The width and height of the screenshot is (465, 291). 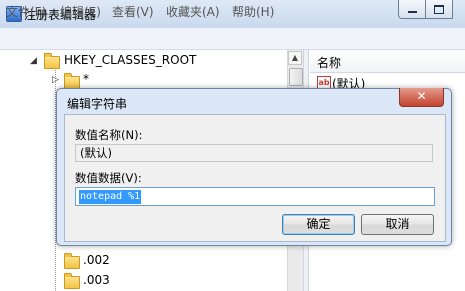 What do you see at coordinates (253, 11) in the screenshot?
I see `menu-help: 帮助(H)` at bounding box center [253, 11].